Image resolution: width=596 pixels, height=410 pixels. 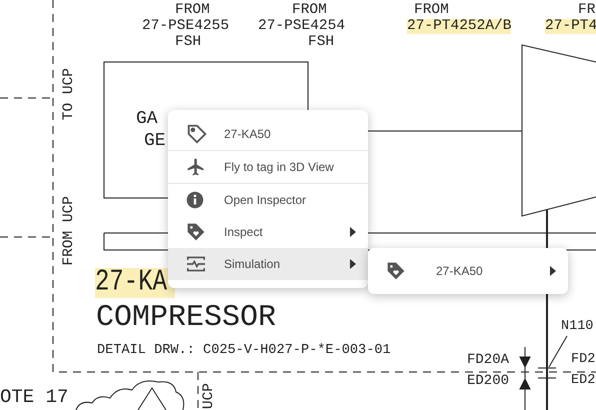 I want to click on drawing-label: COMPRESSOR, so click(x=186, y=318).